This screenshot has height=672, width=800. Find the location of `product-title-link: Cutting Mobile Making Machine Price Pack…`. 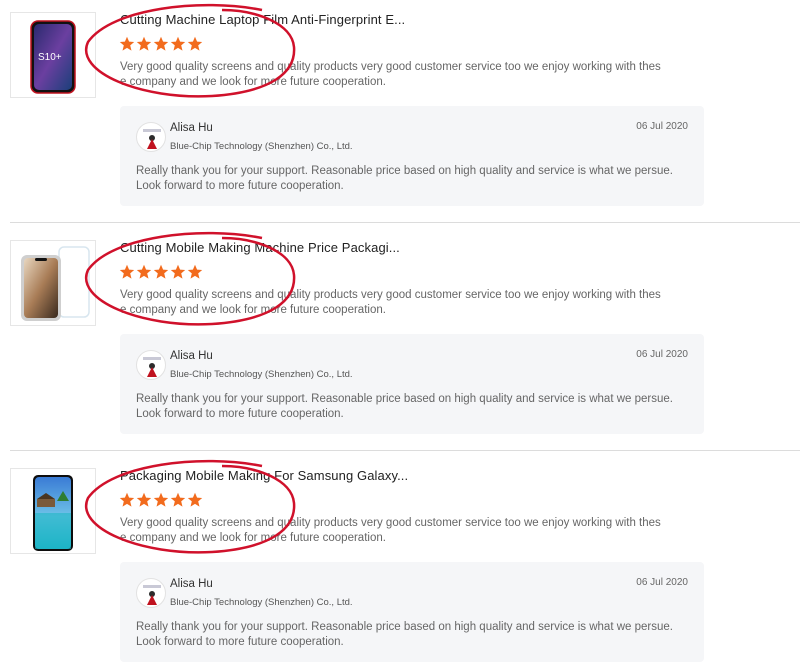

product-title-link: Cutting Mobile Making Machine Price Pack… is located at coordinates (260, 247).